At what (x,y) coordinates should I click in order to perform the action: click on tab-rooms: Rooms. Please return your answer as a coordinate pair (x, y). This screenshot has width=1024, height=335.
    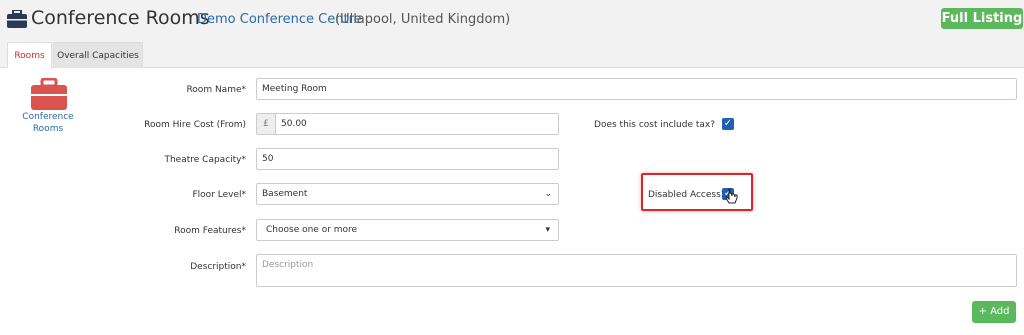
    Looking at the image, I should click on (29, 55).